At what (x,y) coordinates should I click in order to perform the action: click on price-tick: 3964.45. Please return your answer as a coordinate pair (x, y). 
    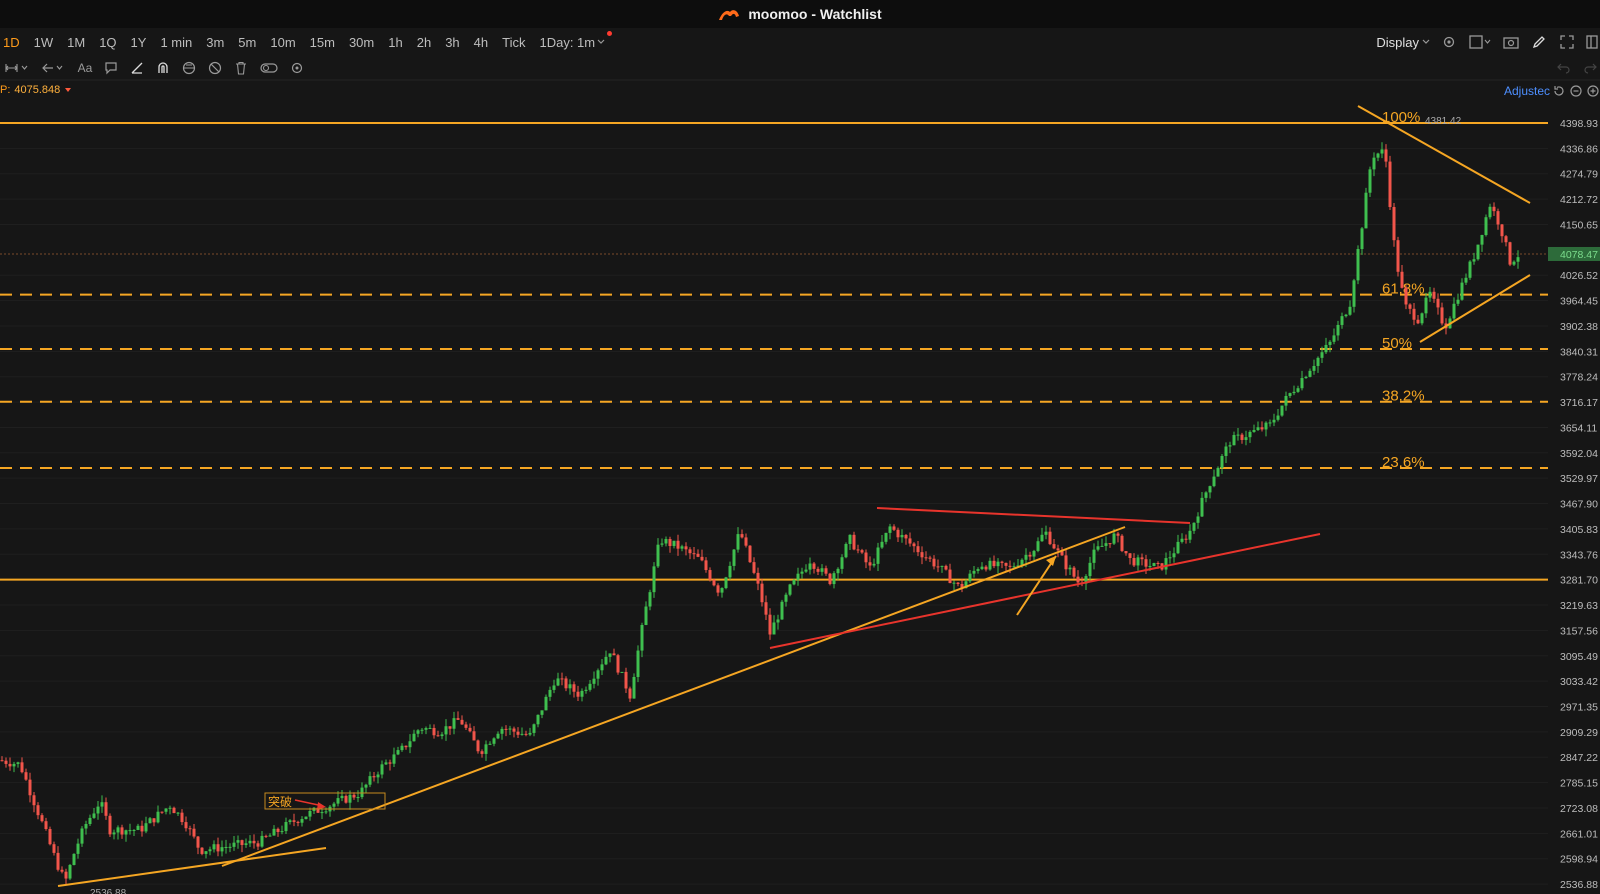
    Looking at the image, I should click on (1579, 302).